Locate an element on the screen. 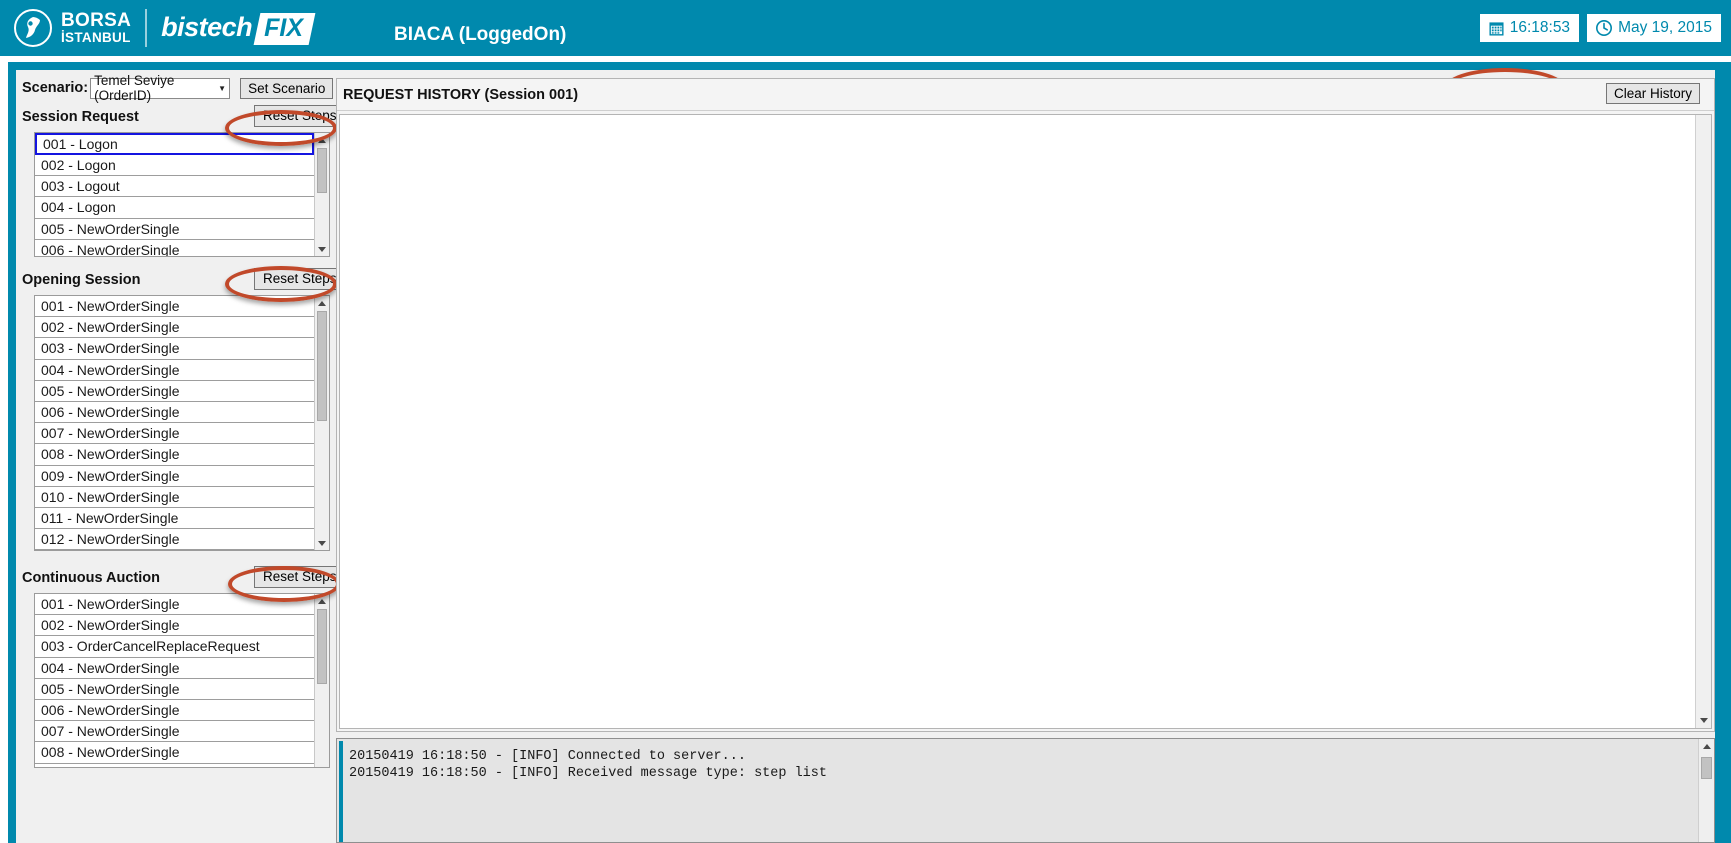 This screenshot has width=1731, height=843. list-item: 004 - Logon is located at coordinates (174, 208).